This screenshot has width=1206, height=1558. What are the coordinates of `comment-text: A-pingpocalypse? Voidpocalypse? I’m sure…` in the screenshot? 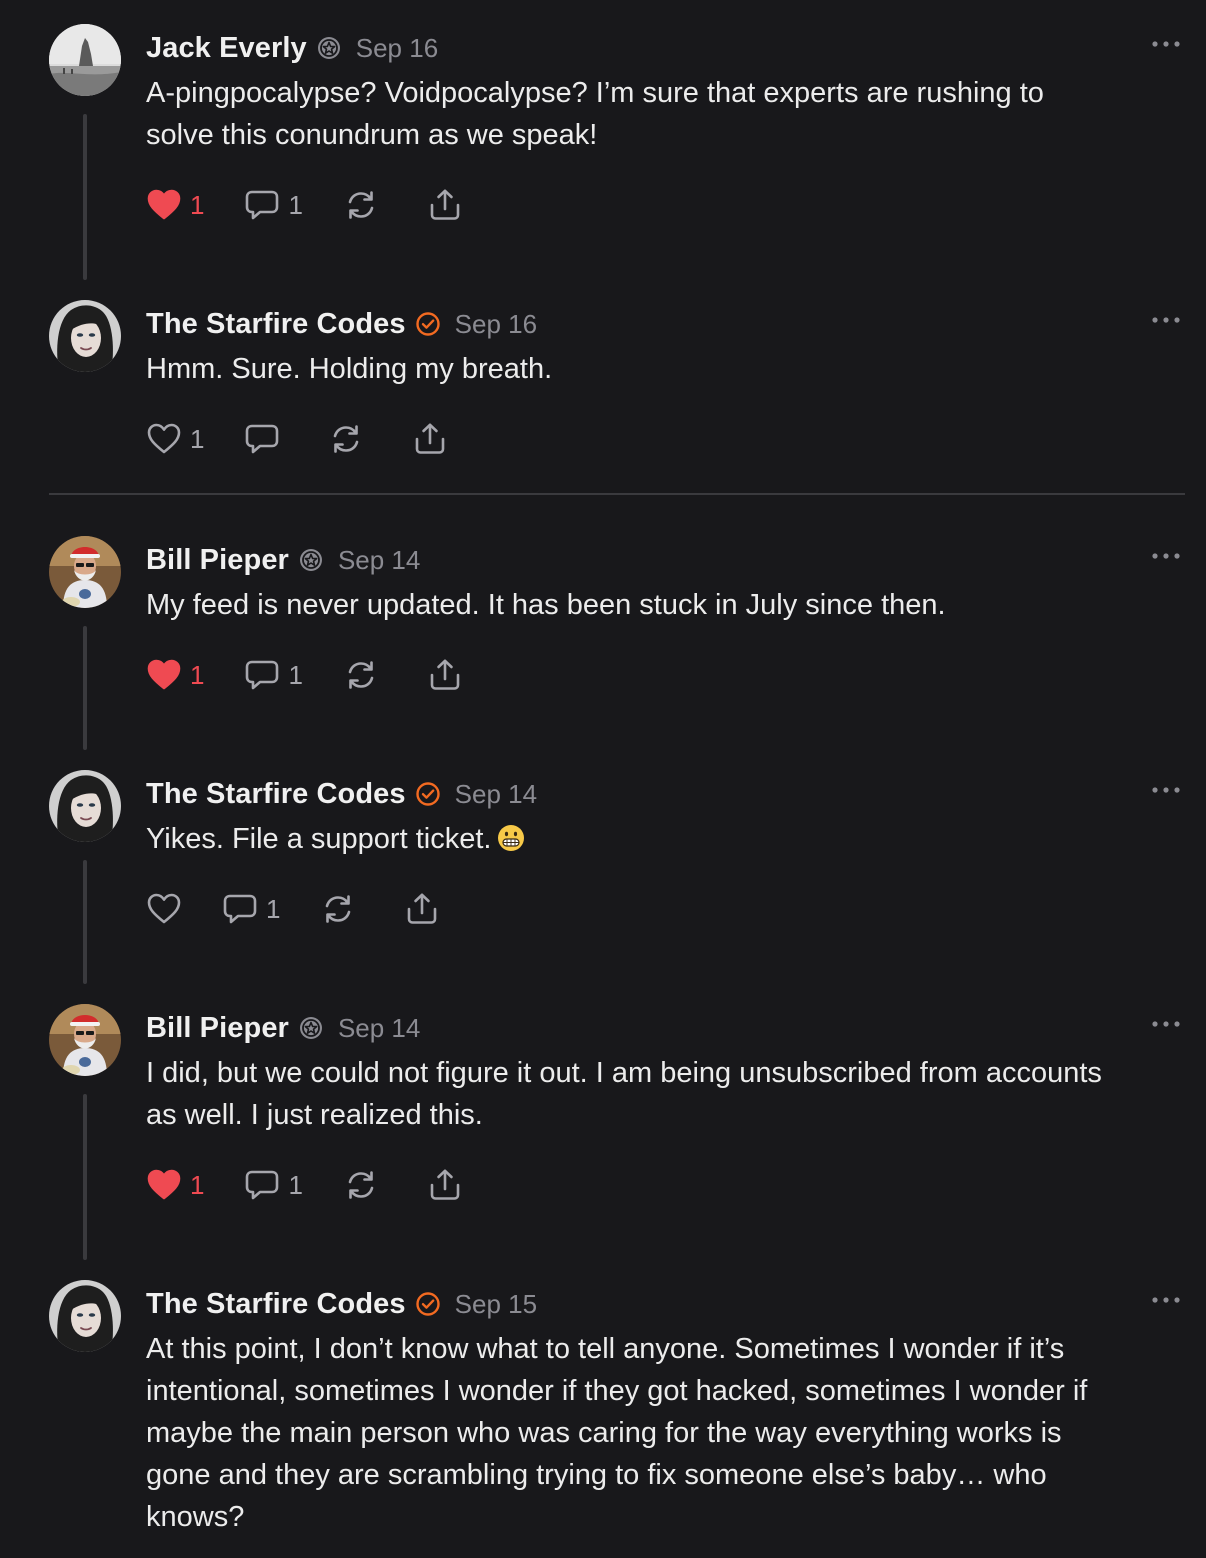 It's located at (595, 114).